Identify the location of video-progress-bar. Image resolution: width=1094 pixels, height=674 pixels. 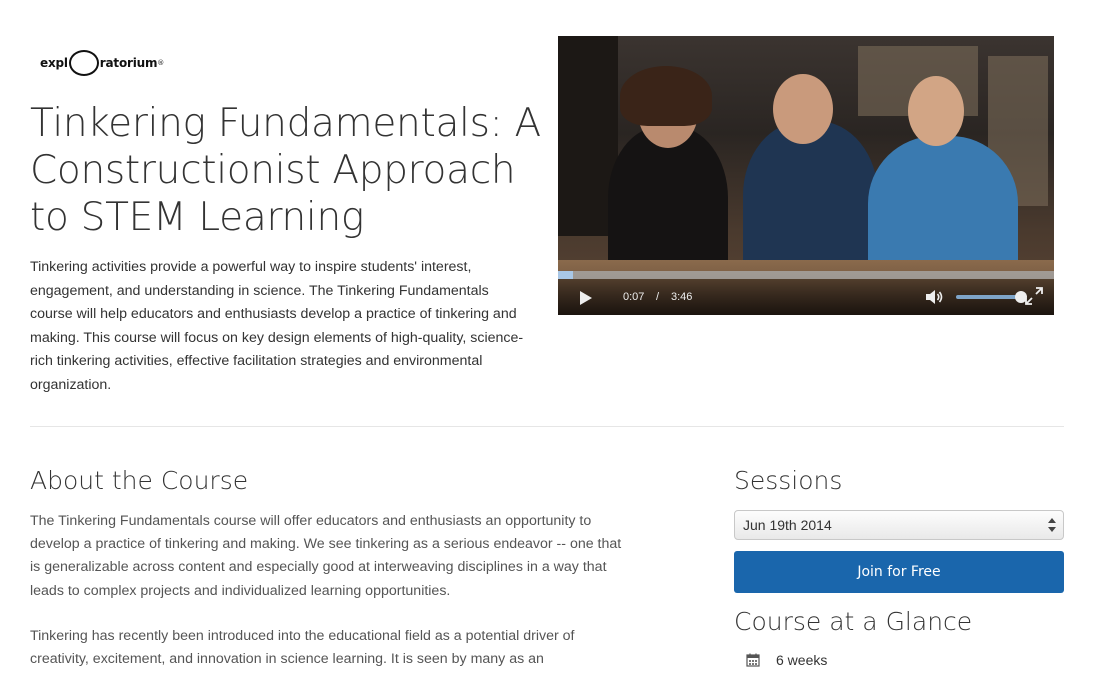
(806, 275).